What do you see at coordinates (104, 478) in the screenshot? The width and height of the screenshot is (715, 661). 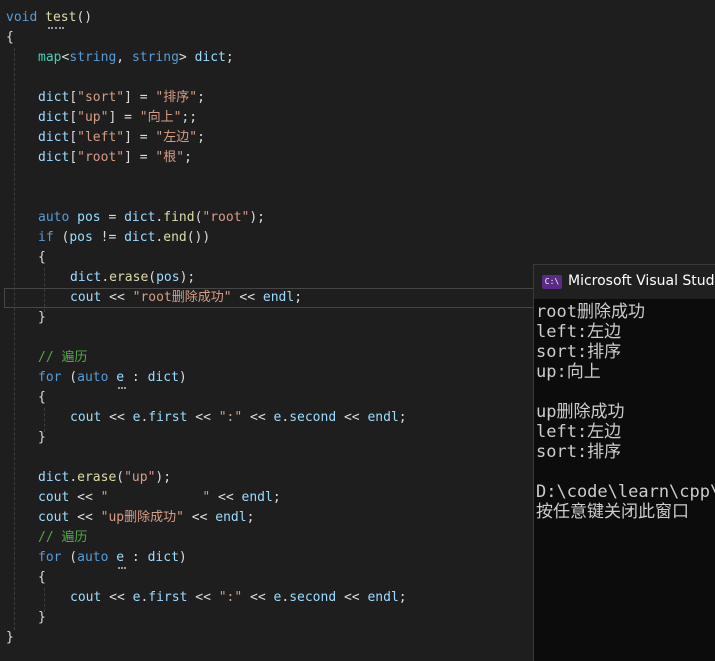 I see `code-line-24: dict.erase("up");` at bounding box center [104, 478].